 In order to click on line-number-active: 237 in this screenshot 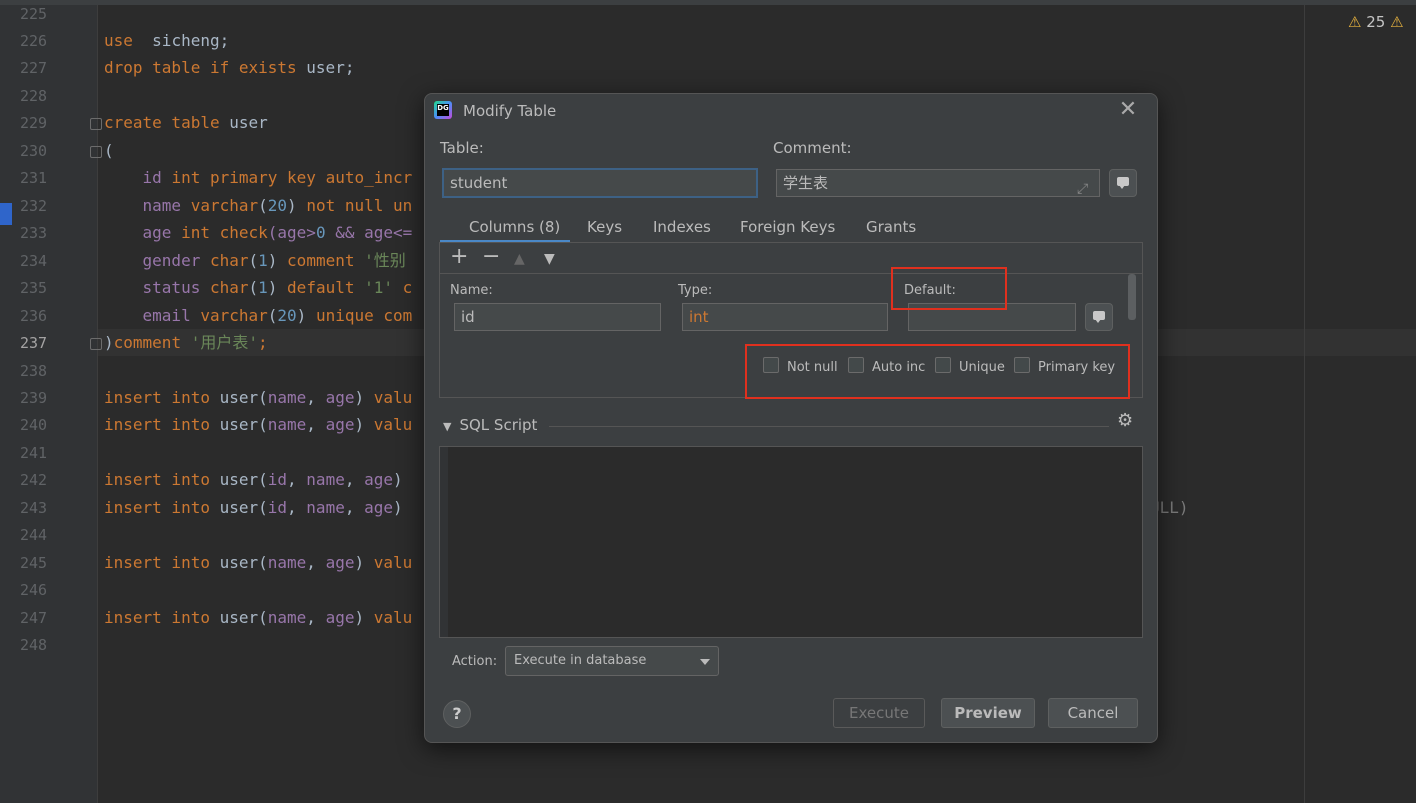, I will do `click(34, 343)`.